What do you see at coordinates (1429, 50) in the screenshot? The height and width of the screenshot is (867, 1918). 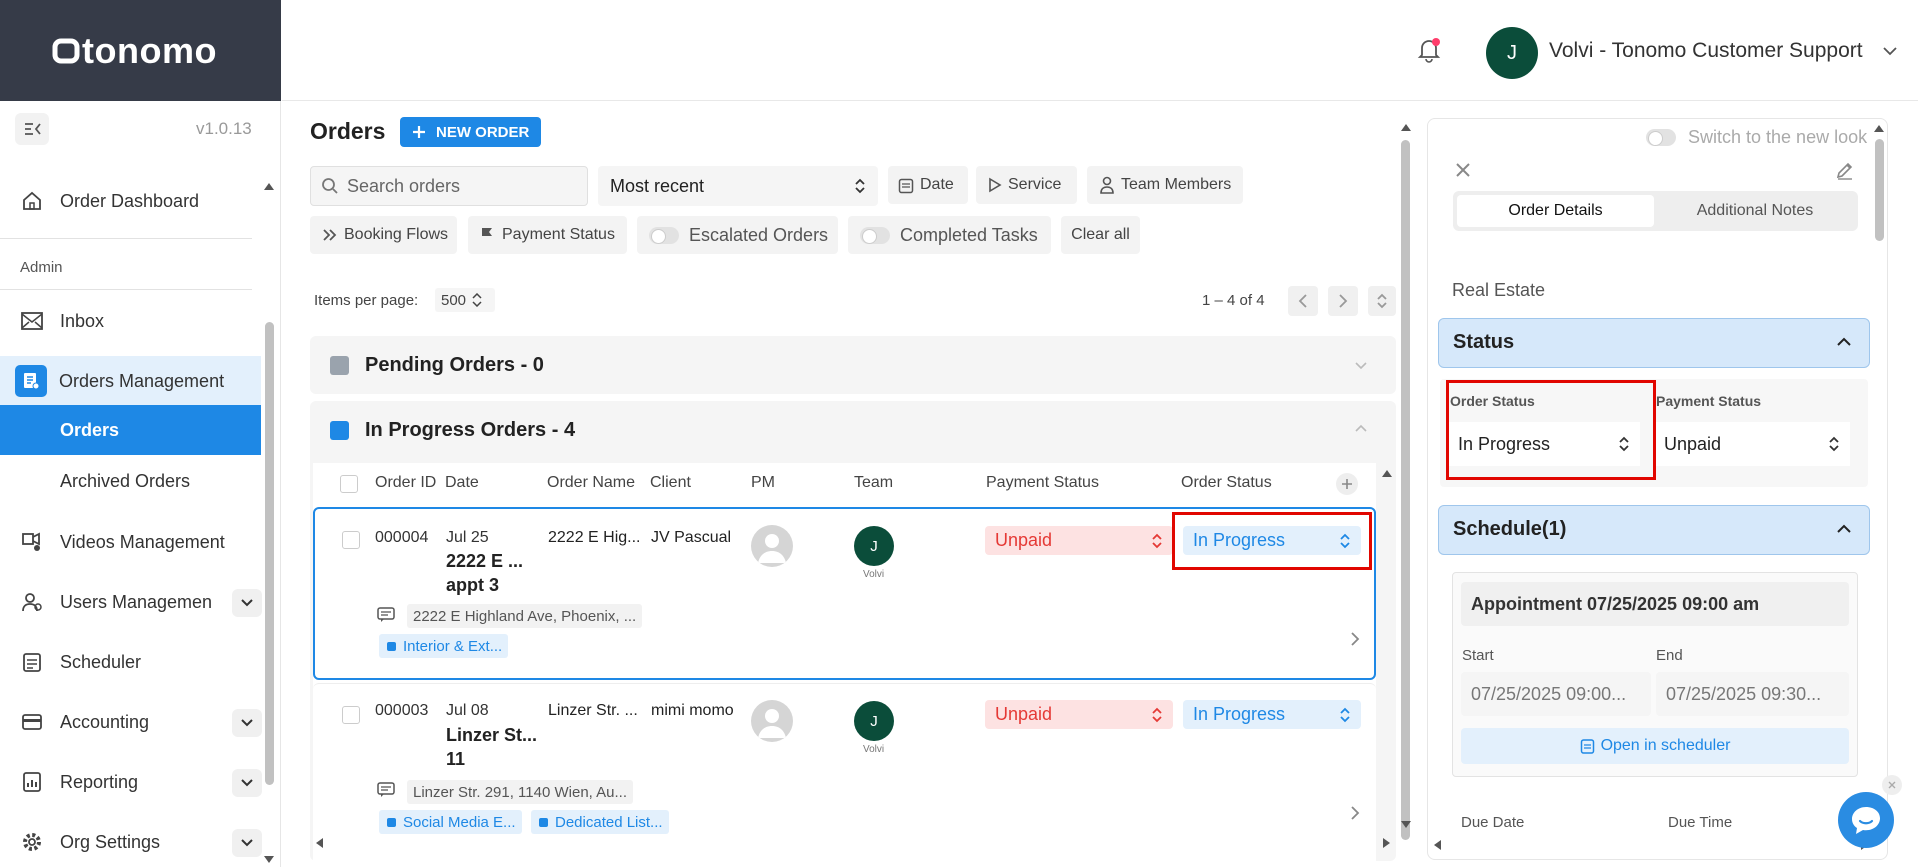 I see `bell-icon` at bounding box center [1429, 50].